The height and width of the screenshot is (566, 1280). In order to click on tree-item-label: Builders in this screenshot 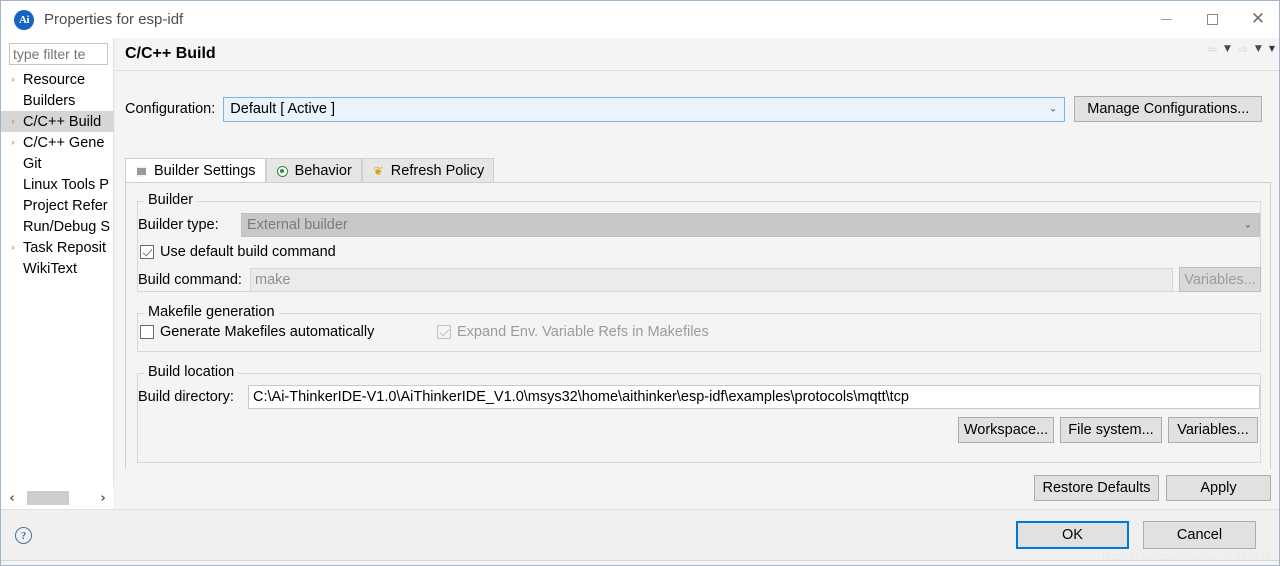, I will do `click(49, 100)`.